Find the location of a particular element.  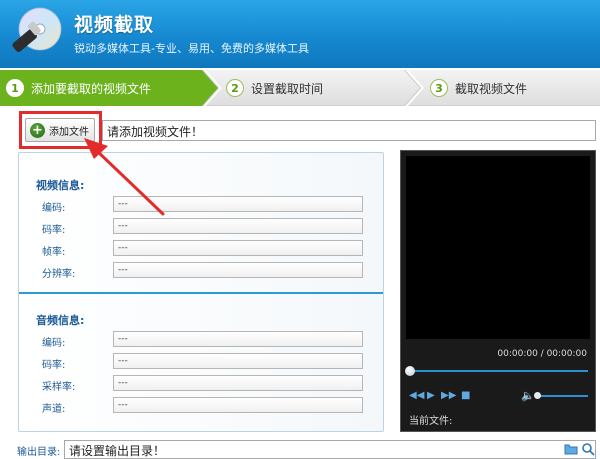

folder-icon is located at coordinates (571, 448).